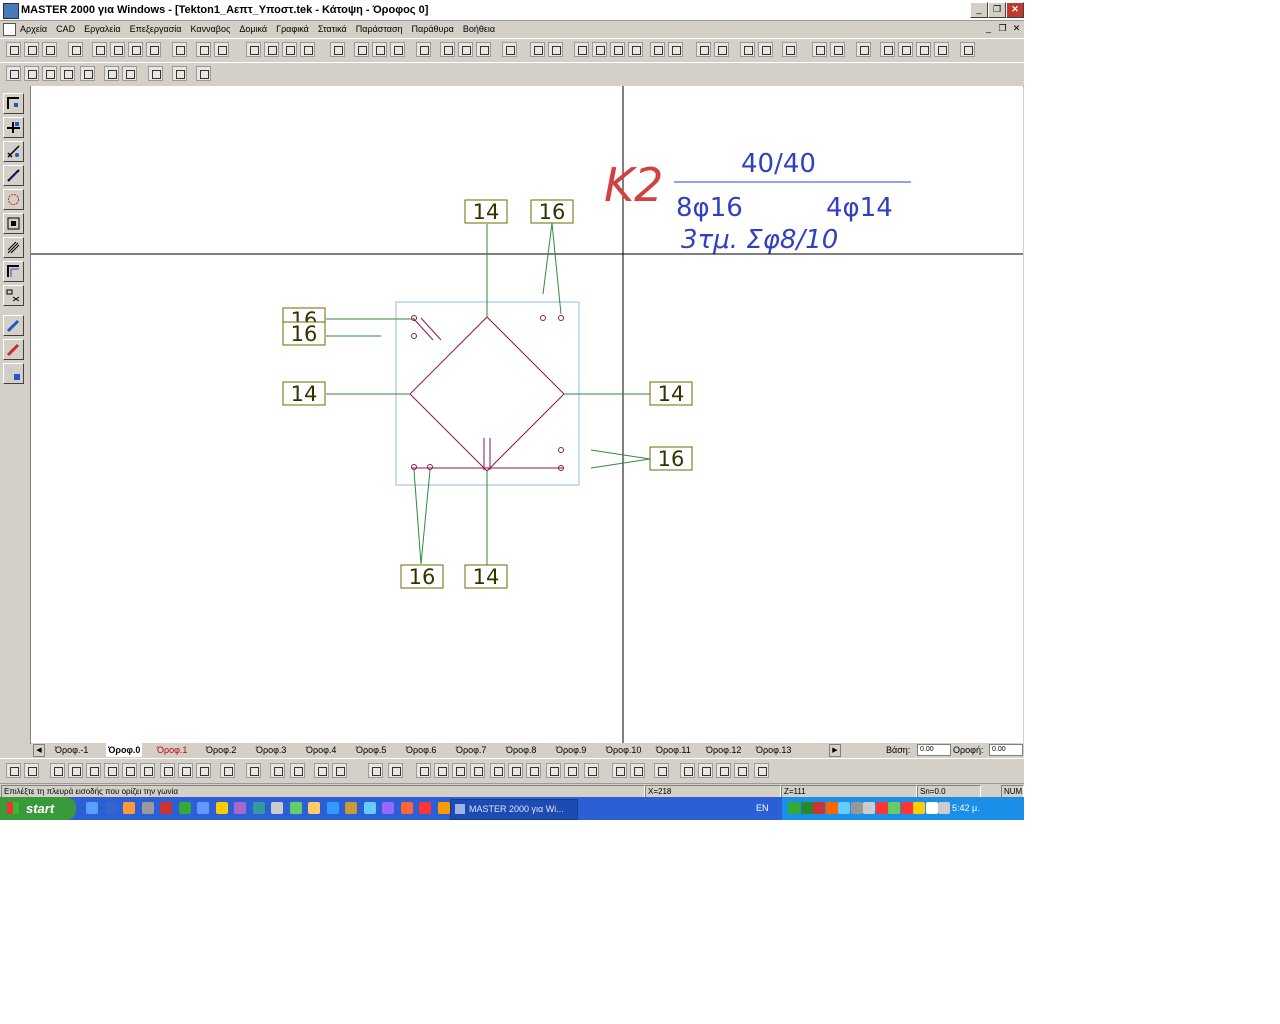 This screenshot has width=1280, height=1024. I want to click on clock: 5:42 μ., so click(966, 808).